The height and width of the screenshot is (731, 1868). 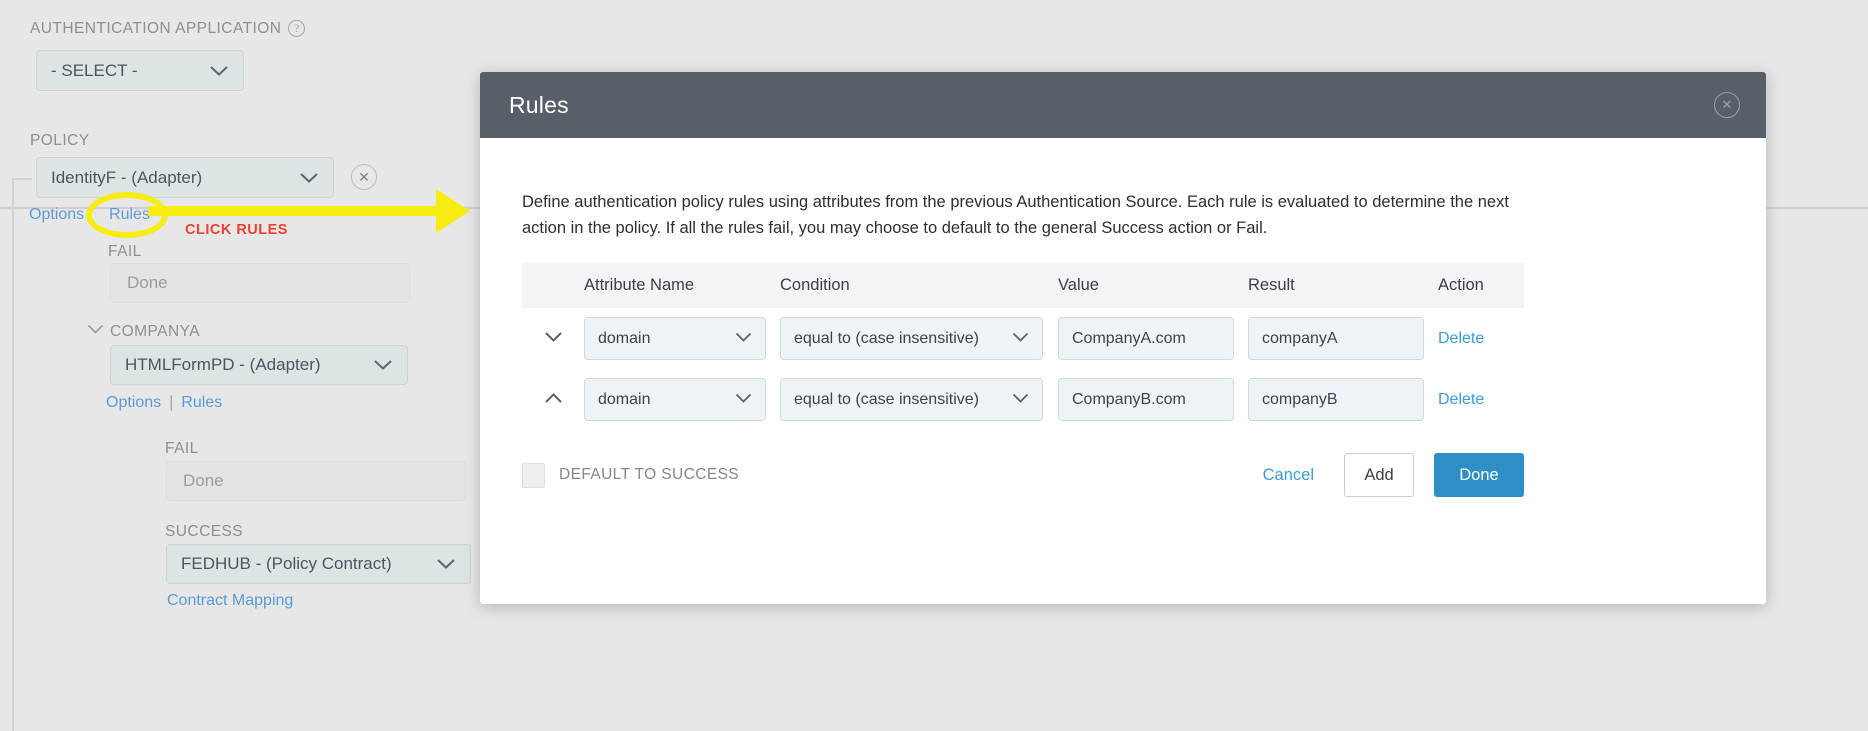 What do you see at coordinates (60, 140) in the screenshot?
I see `policy-label: POLICY` at bounding box center [60, 140].